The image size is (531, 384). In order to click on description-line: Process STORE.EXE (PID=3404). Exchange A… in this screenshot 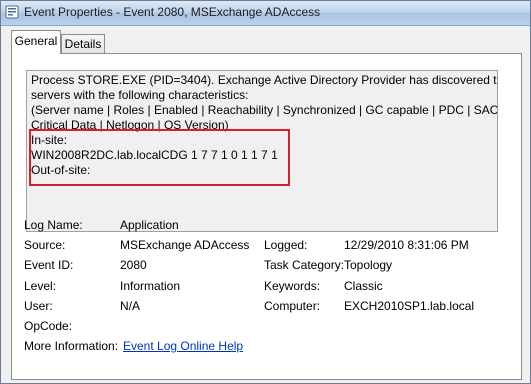, I will do `click(264, 80)`.